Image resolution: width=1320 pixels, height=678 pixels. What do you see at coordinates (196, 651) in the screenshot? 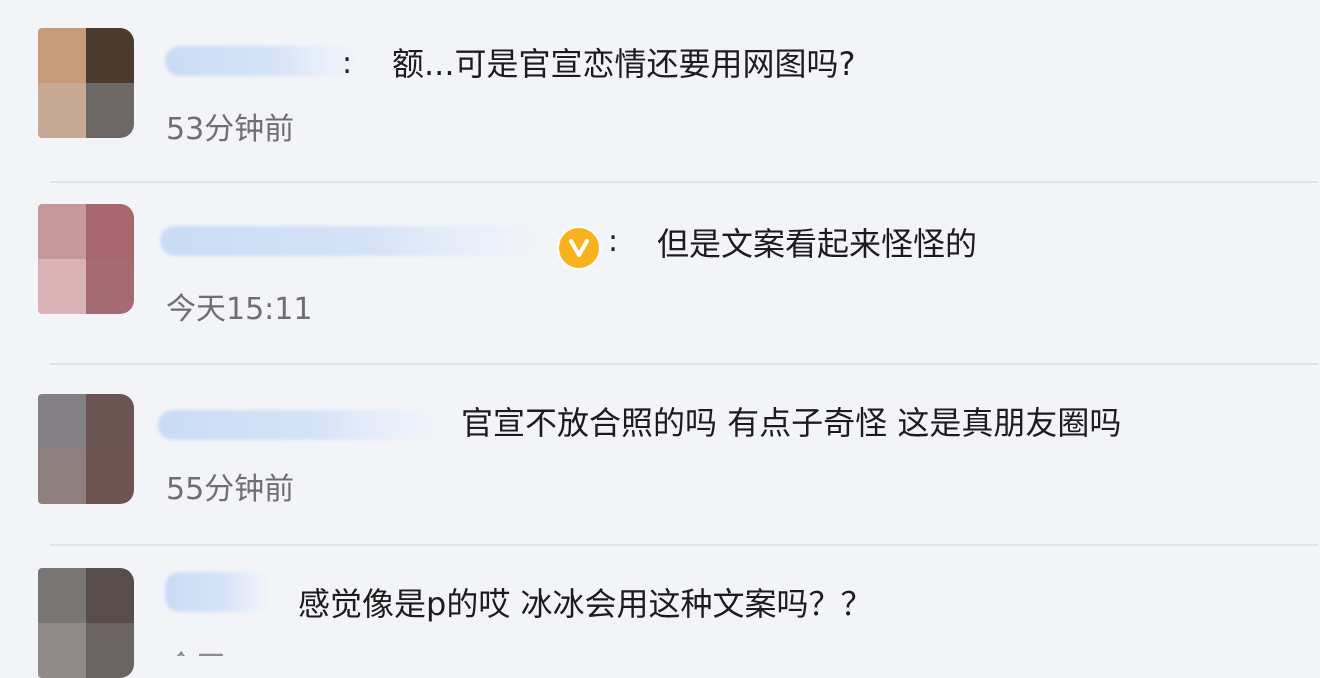
I see `comment-time: 今天` at bounding box center [196, 651].